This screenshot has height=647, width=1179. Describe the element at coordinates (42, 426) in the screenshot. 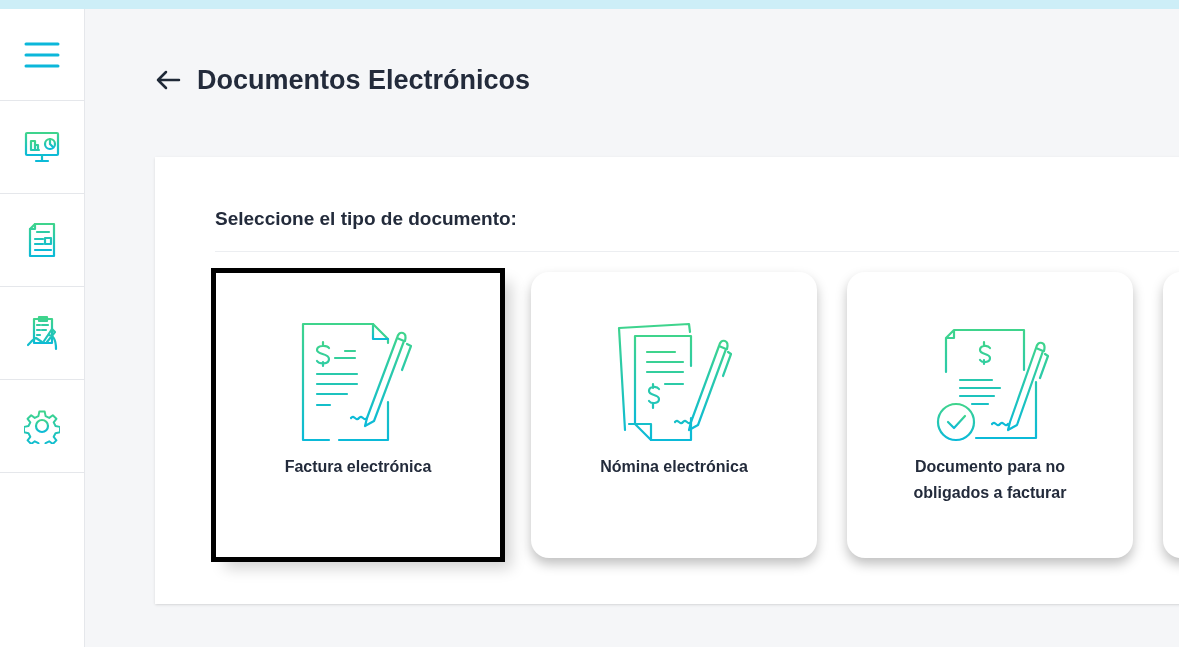

I see `settings-icon` at that location.